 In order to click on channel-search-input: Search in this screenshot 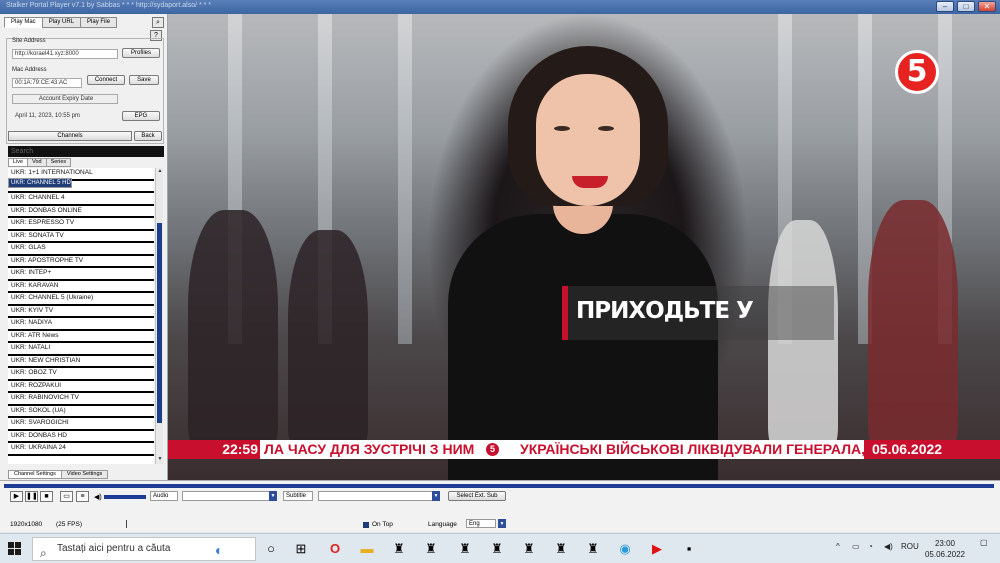, I will do `click(86, 151)`.